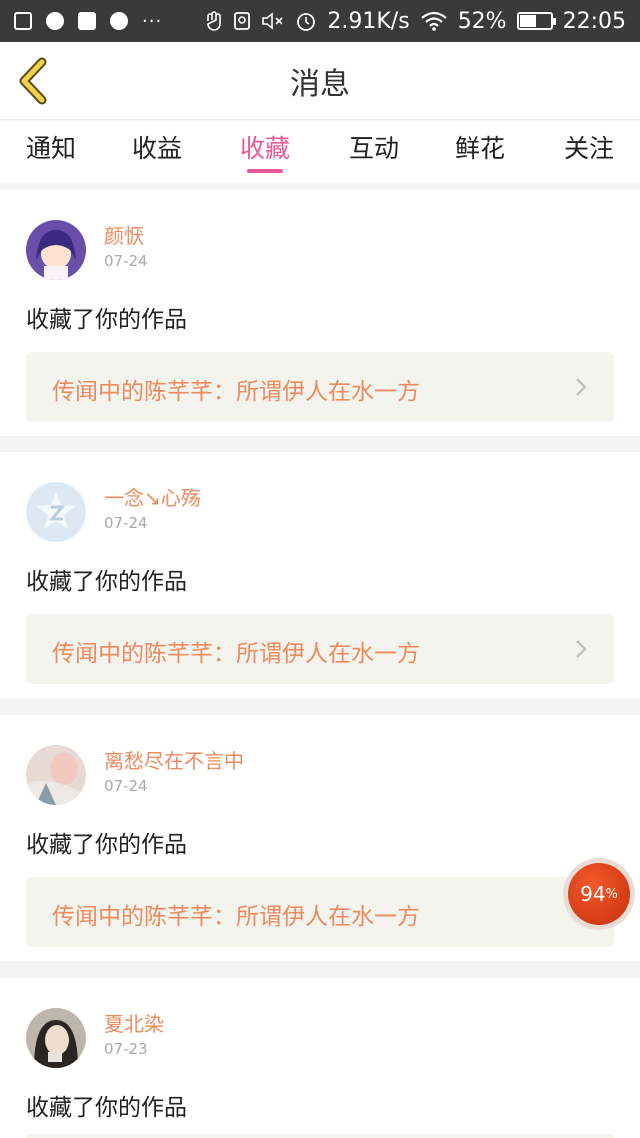 Image resolution: width=640 pixels, height=1138 pixels. I want to click on tab-favorites: 收藏, so click(265, 151).